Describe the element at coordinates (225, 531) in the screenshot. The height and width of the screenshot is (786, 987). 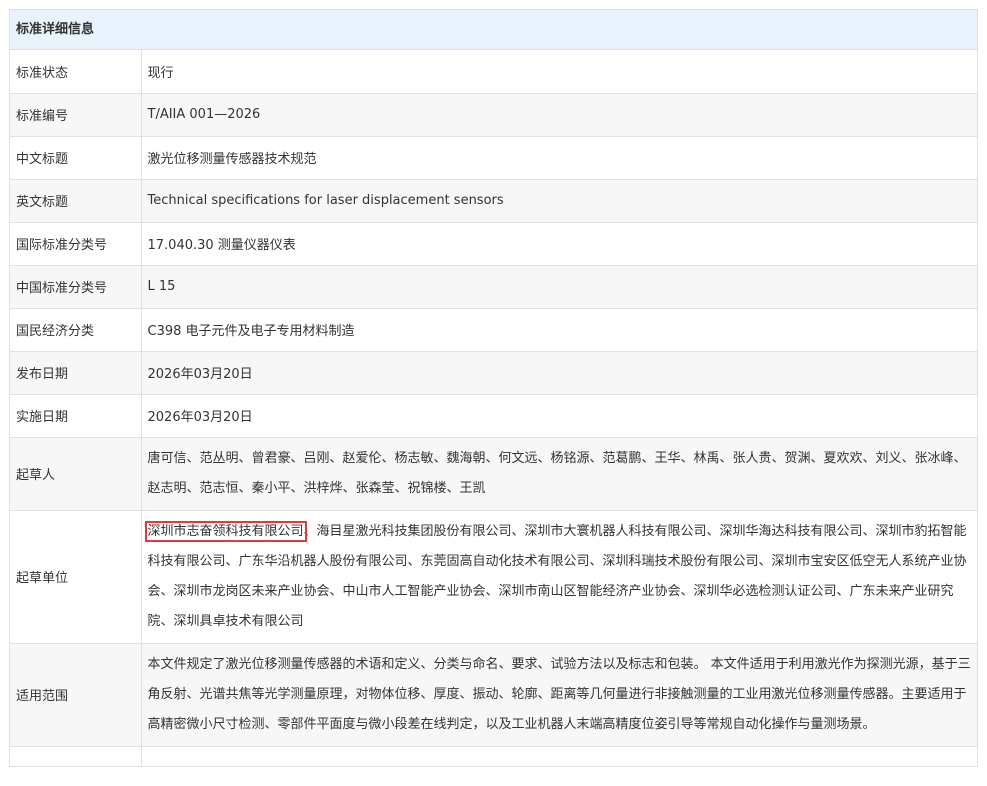
I see `highlighted-company: 深圳市志奋领科技有限公司` at that location.